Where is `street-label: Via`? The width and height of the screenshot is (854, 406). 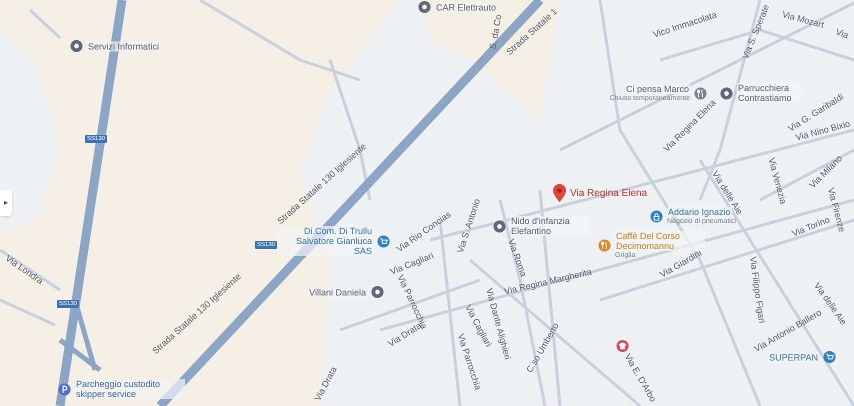 street-label: Via is located at coordinates (842, 34).